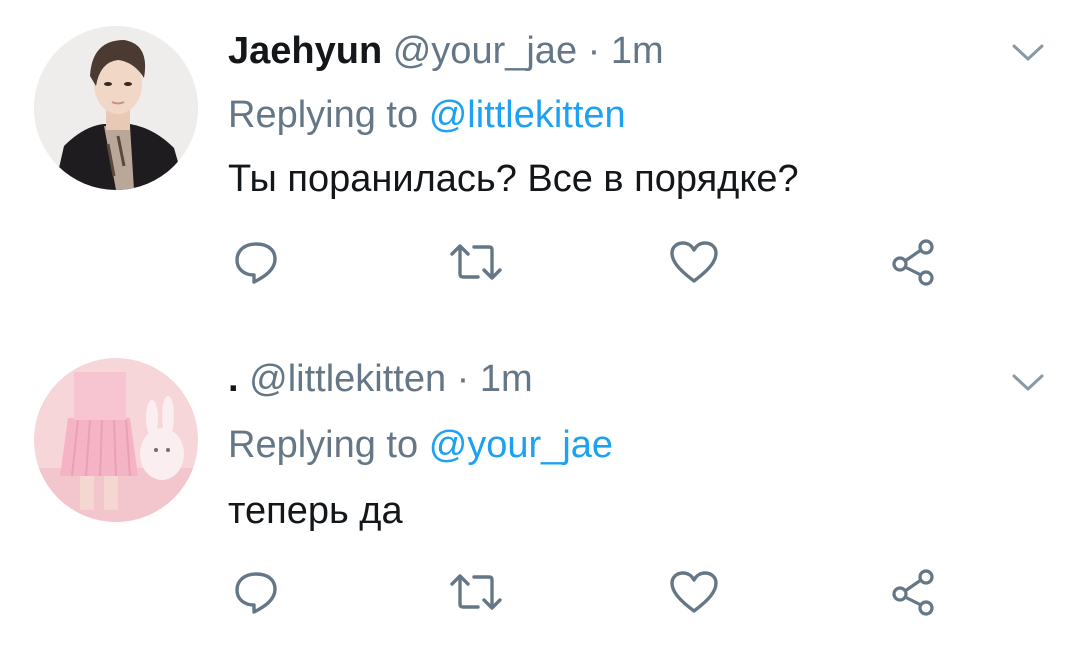  I want to click on replying-to-line: Replying to @littlekitten, so click(427, 115).